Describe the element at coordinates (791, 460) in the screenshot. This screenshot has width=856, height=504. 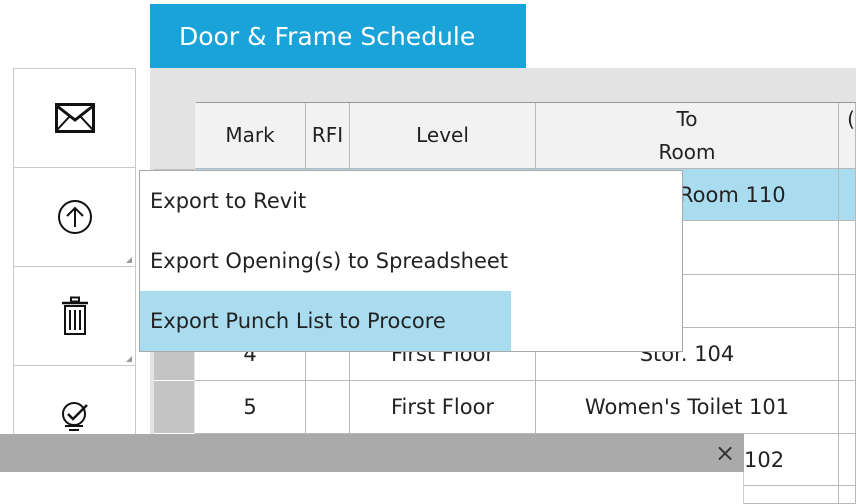
I see `table-cell-to-room: 102` at that location.